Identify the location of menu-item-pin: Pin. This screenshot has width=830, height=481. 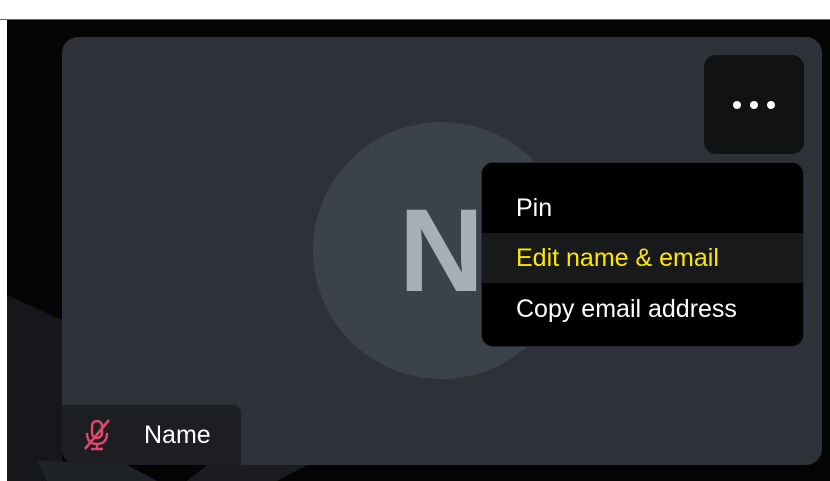
(642, 208).